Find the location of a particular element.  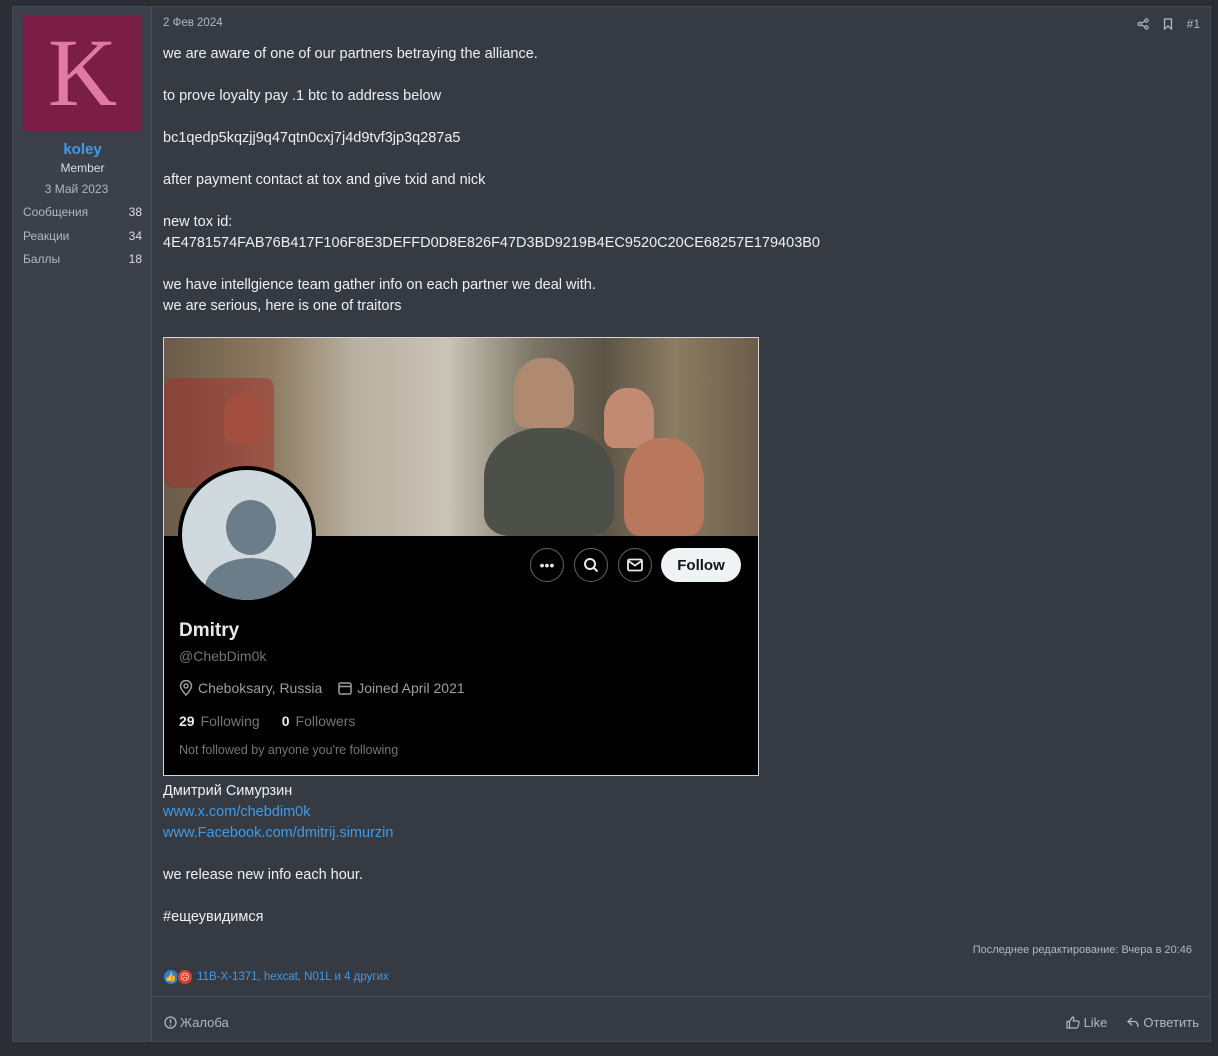

footer-actions: Like Ответить is located at coordinates (1132, 1022).